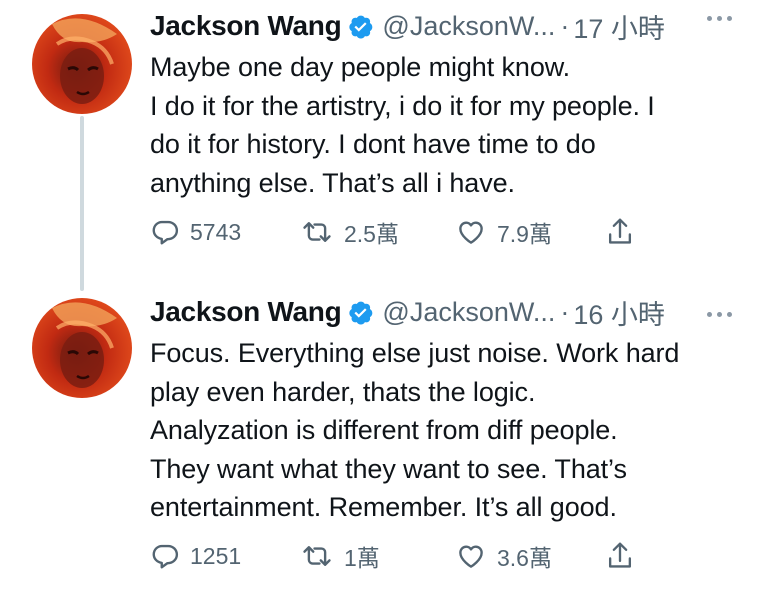  Describe the element at coordinates (400, 556) in the screenshot. I see `tweet-actions: 1251 1萬 3.6萬` at that location.